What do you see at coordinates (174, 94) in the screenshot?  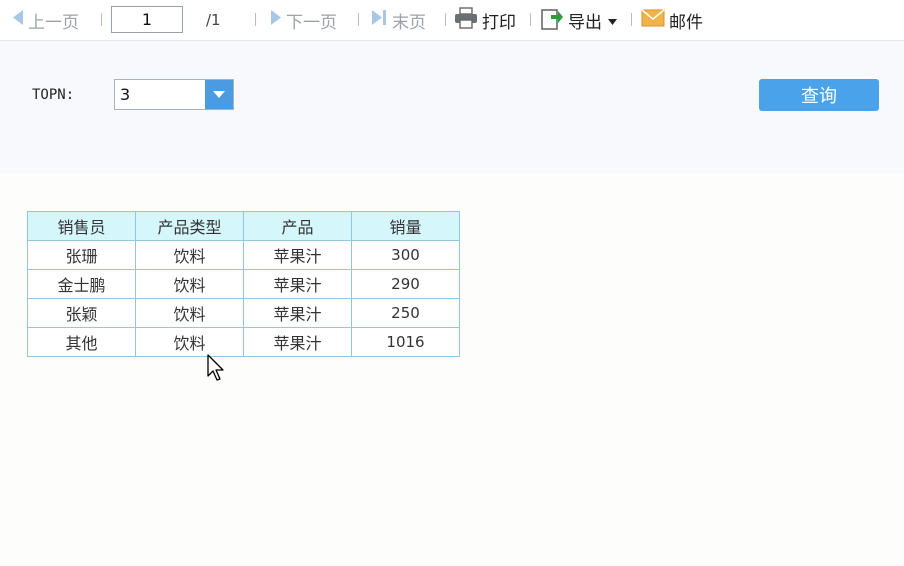 I see `topn-combobox: 3` at bounding box center [174, 94].